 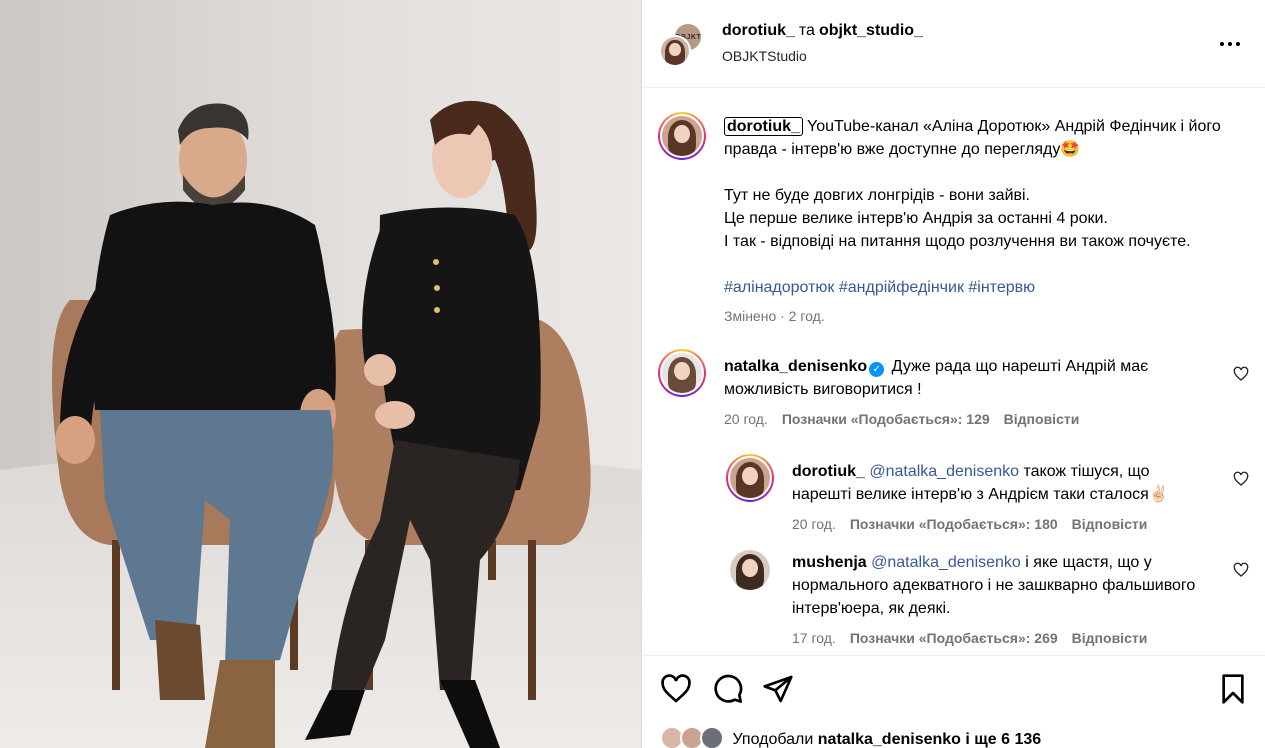 I want to click on share-icon, so click(x=778, y=689).